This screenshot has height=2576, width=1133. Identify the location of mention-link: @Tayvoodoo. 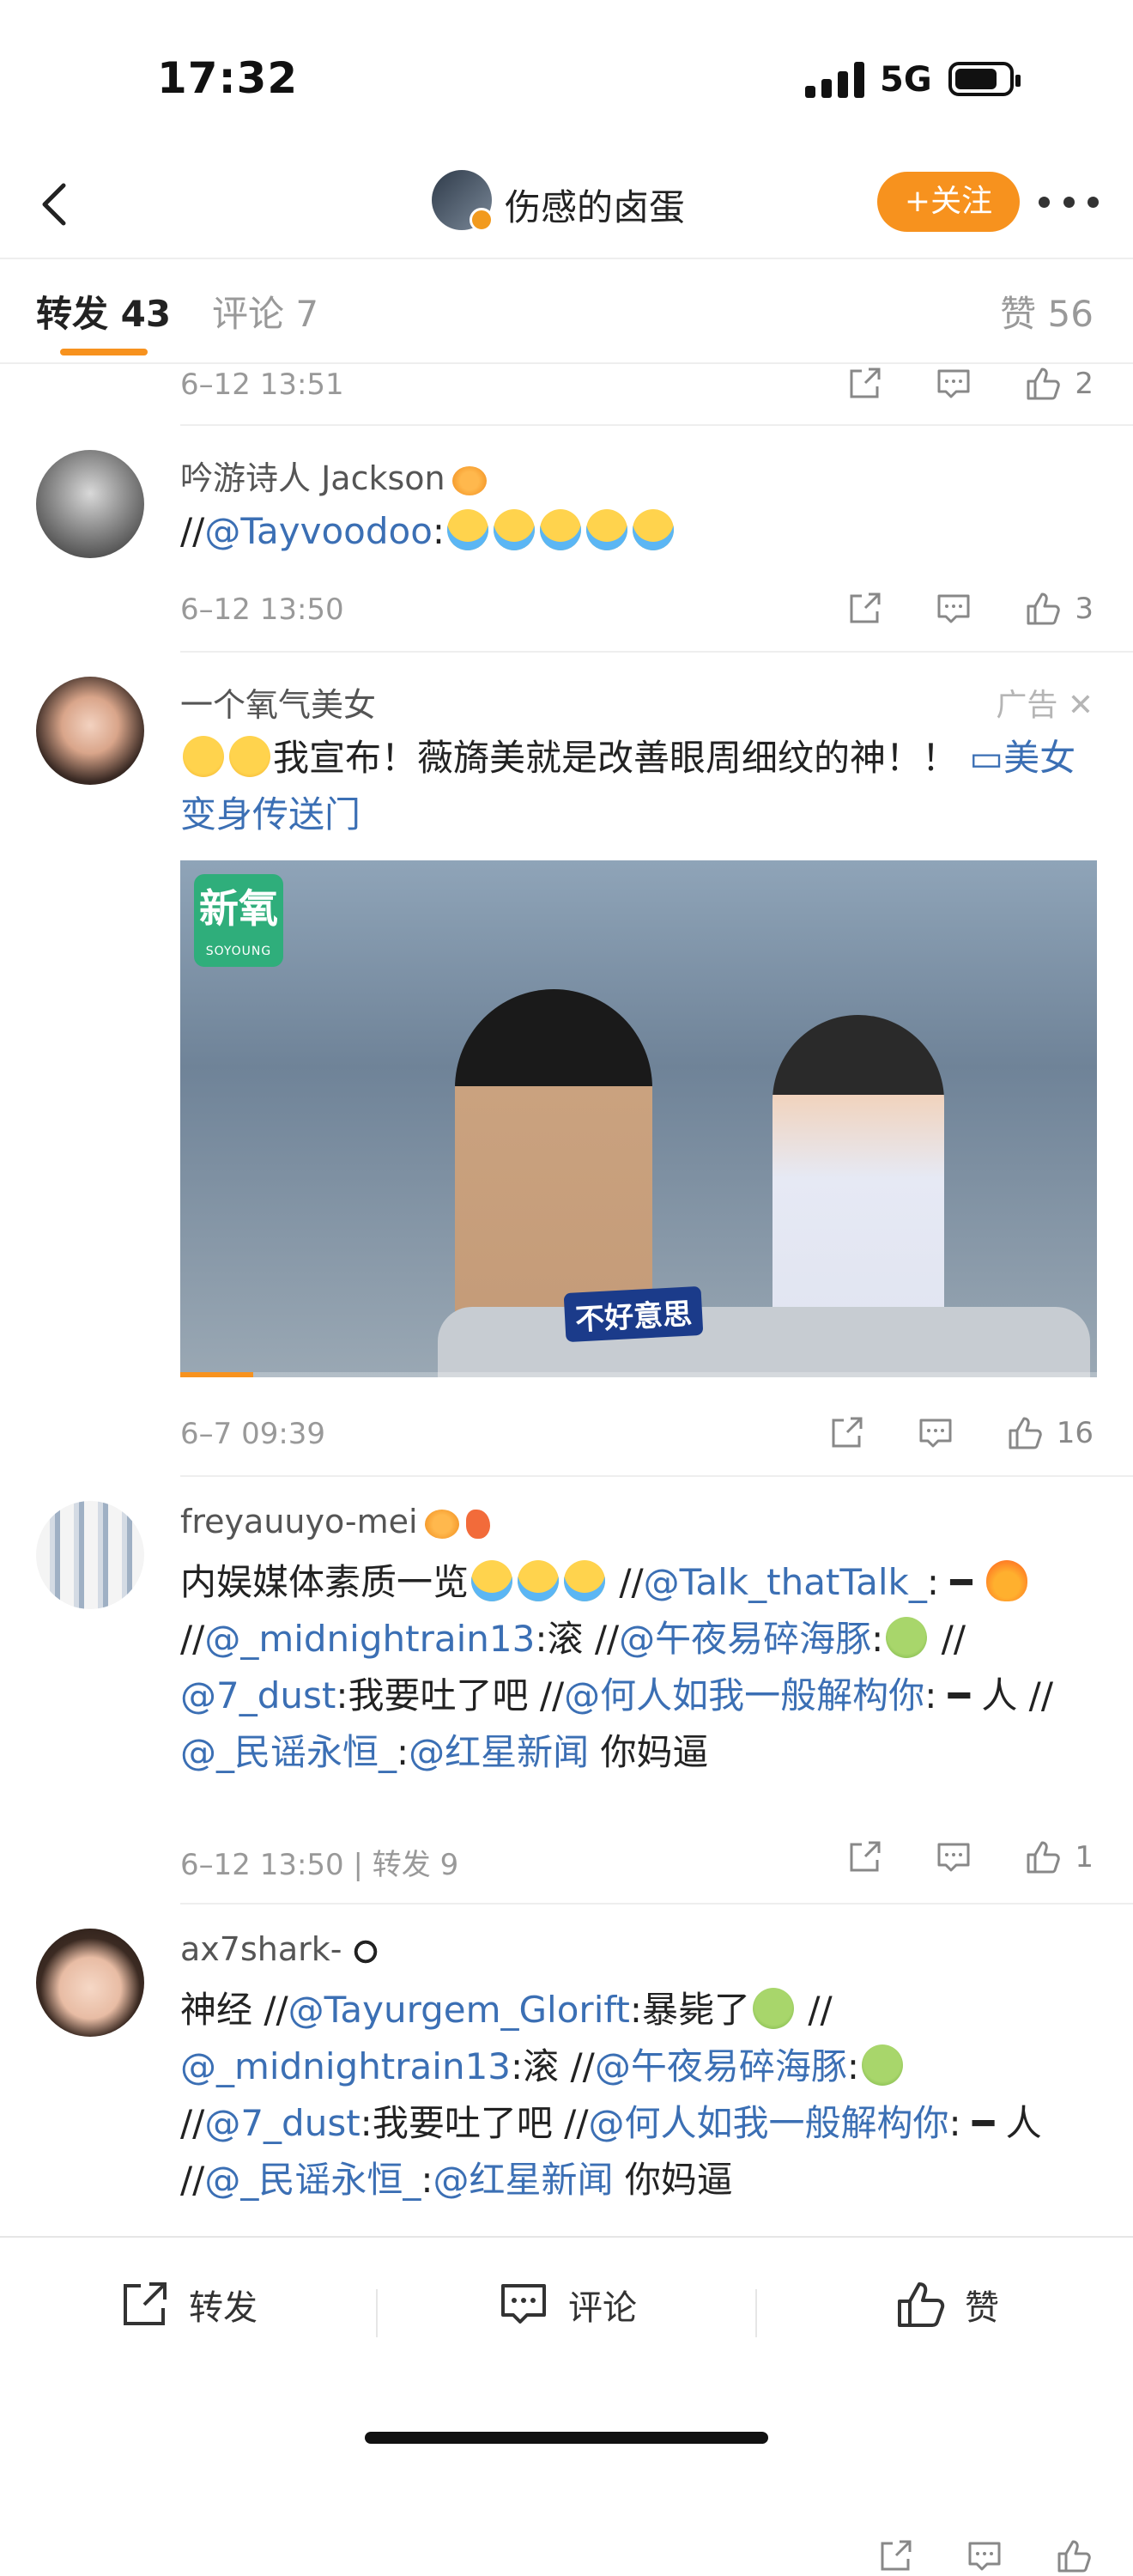
(318, 531).